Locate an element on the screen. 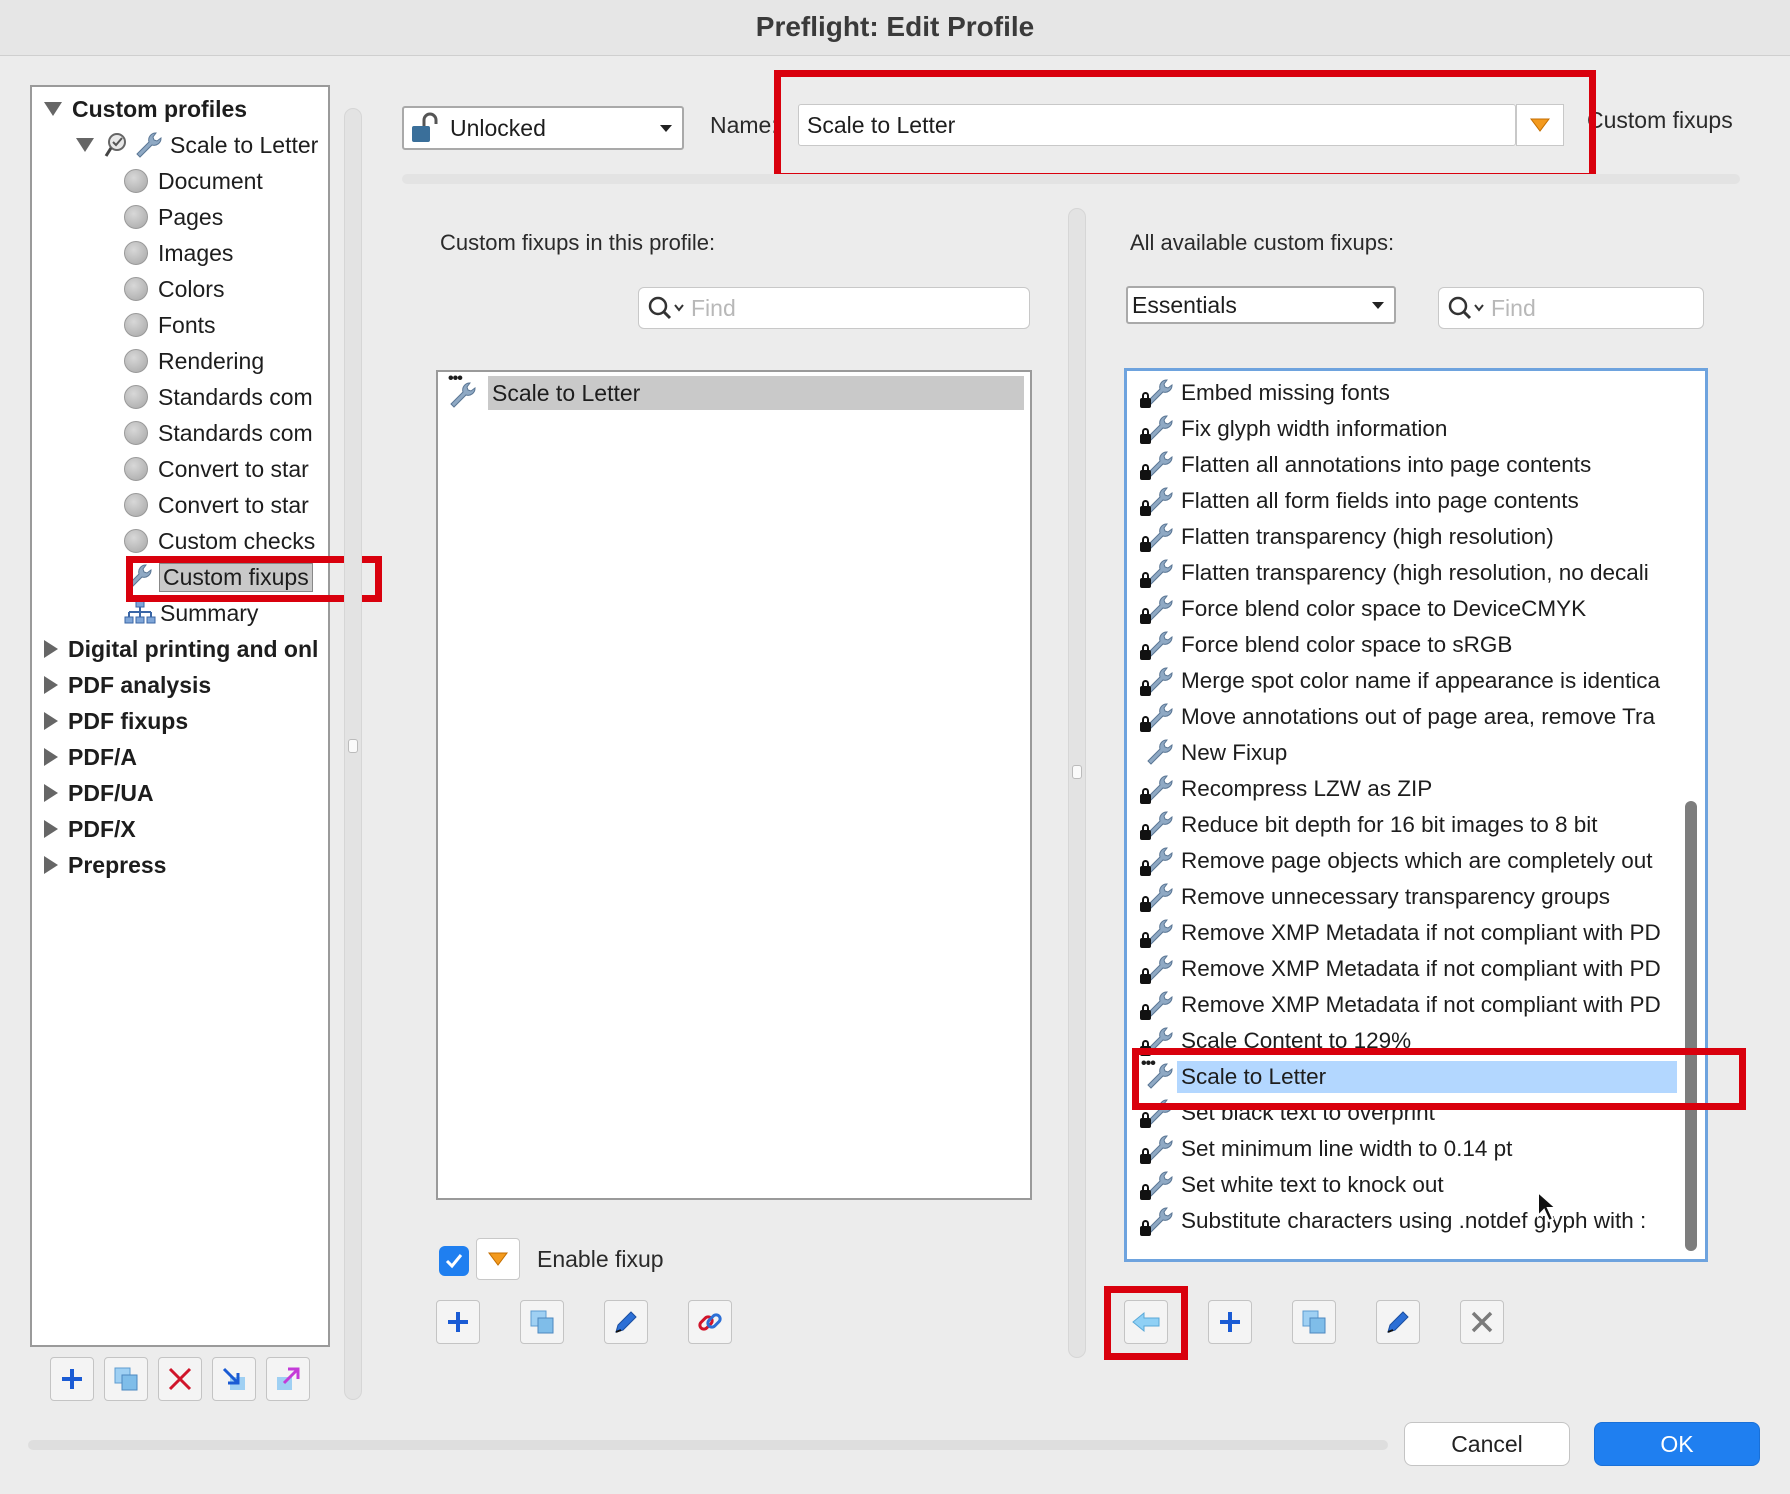 The image size is (1790, 1494). edit-available-button is located at coordinates (1398, 1322).